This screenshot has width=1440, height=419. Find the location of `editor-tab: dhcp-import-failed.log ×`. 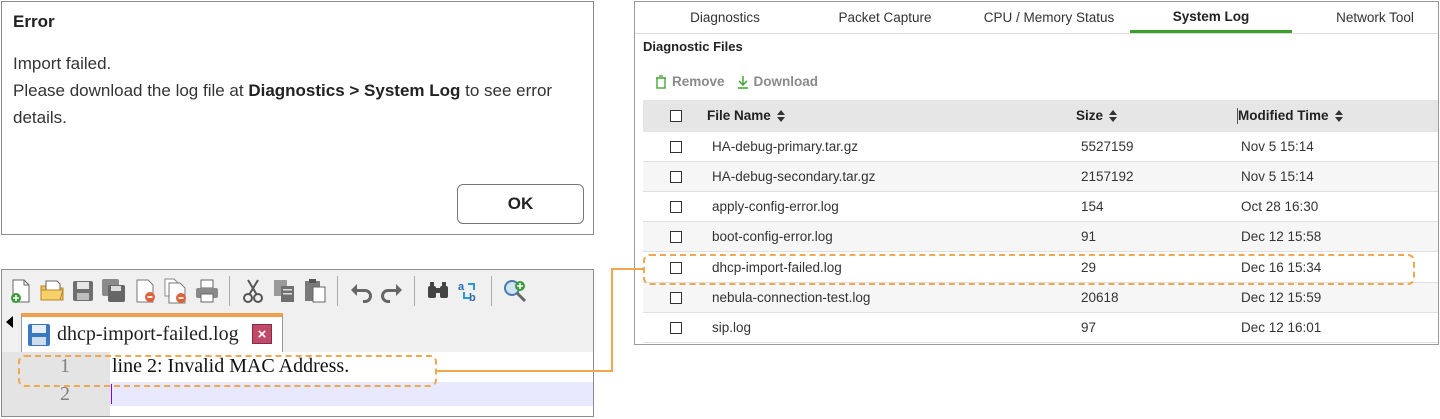

editor-tab: dhcp-import-failed.log × is located at coordinates (152, 332).